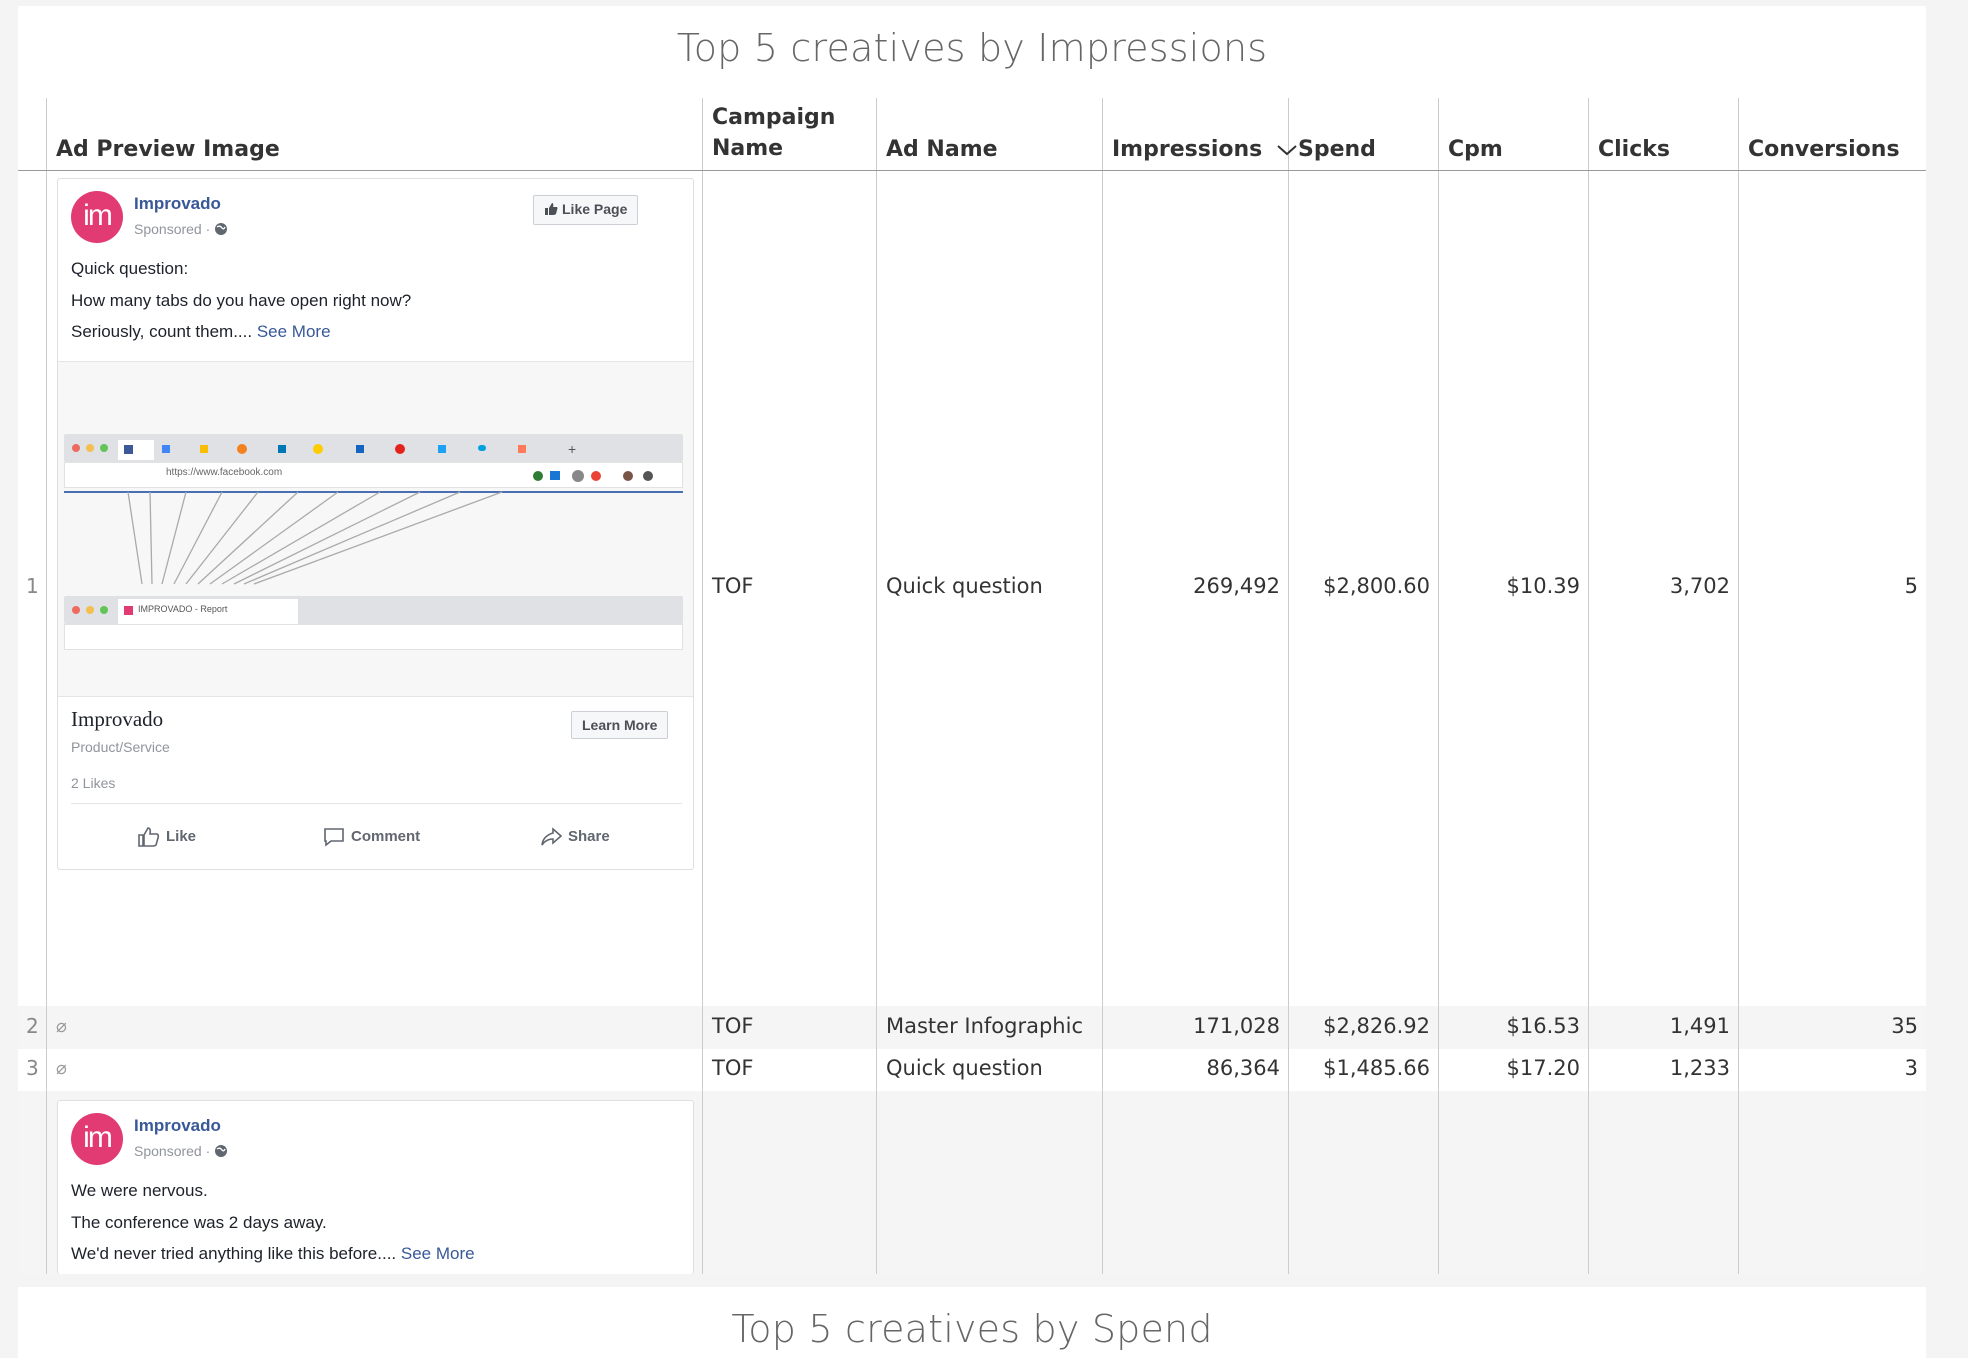 The height and width of the screenshot is (1358, 1968). What do you see at coordinates (620, 725) in the screenshot?
I see `learn-more-button: Learn More` at bounding box center [620, 725].